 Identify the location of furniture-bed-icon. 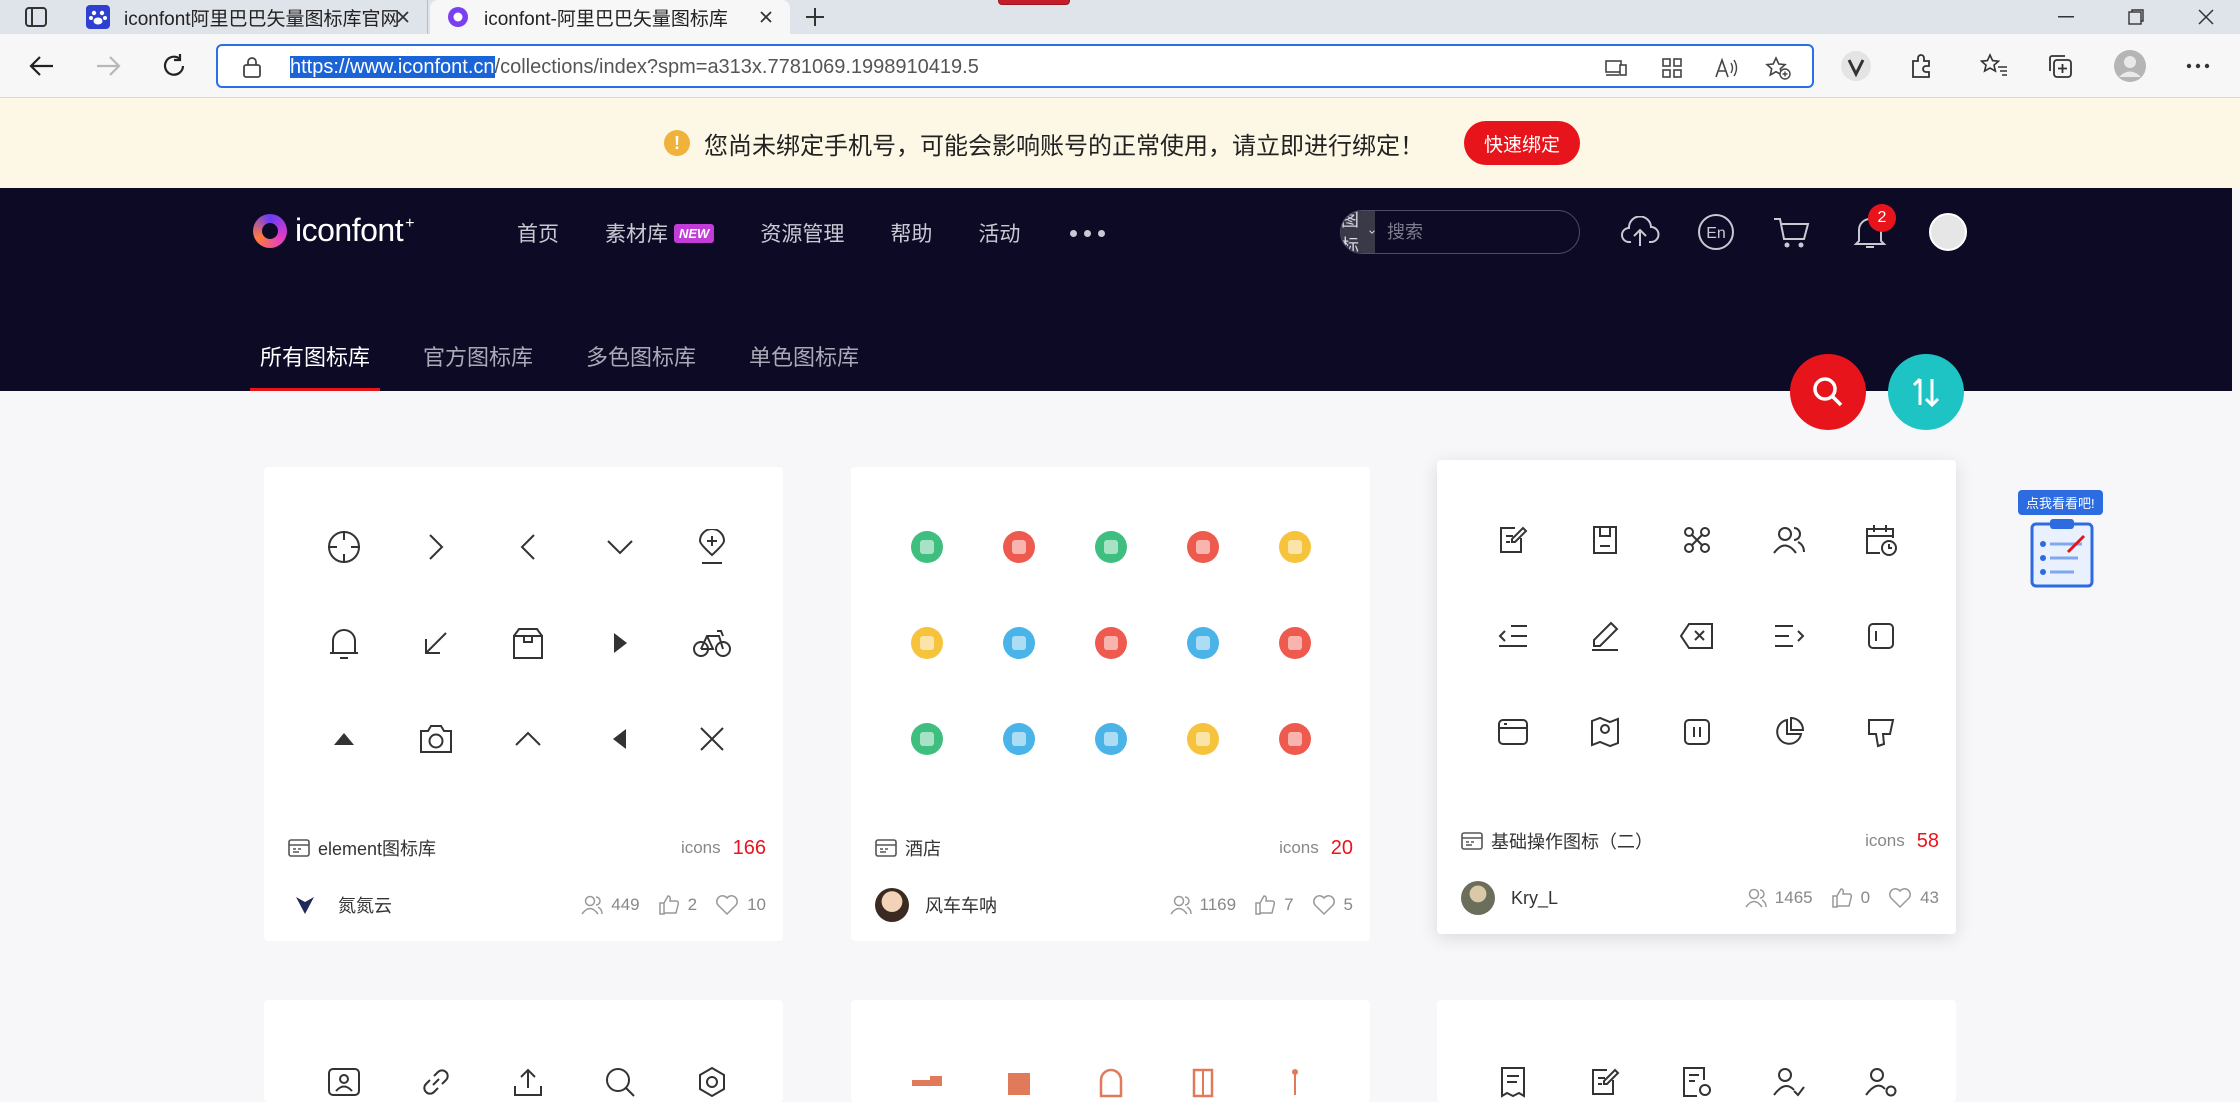
(927, 1082).